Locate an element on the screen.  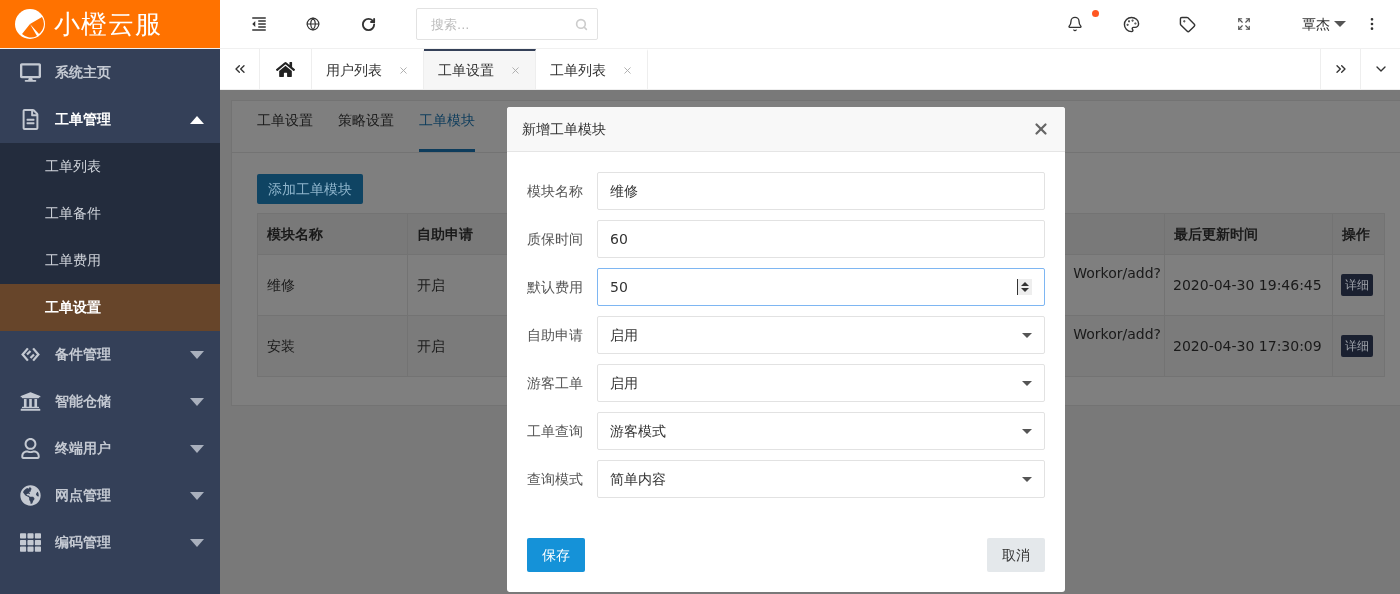
submenu-item: 工单设置 is located at coordinates (110, 307).